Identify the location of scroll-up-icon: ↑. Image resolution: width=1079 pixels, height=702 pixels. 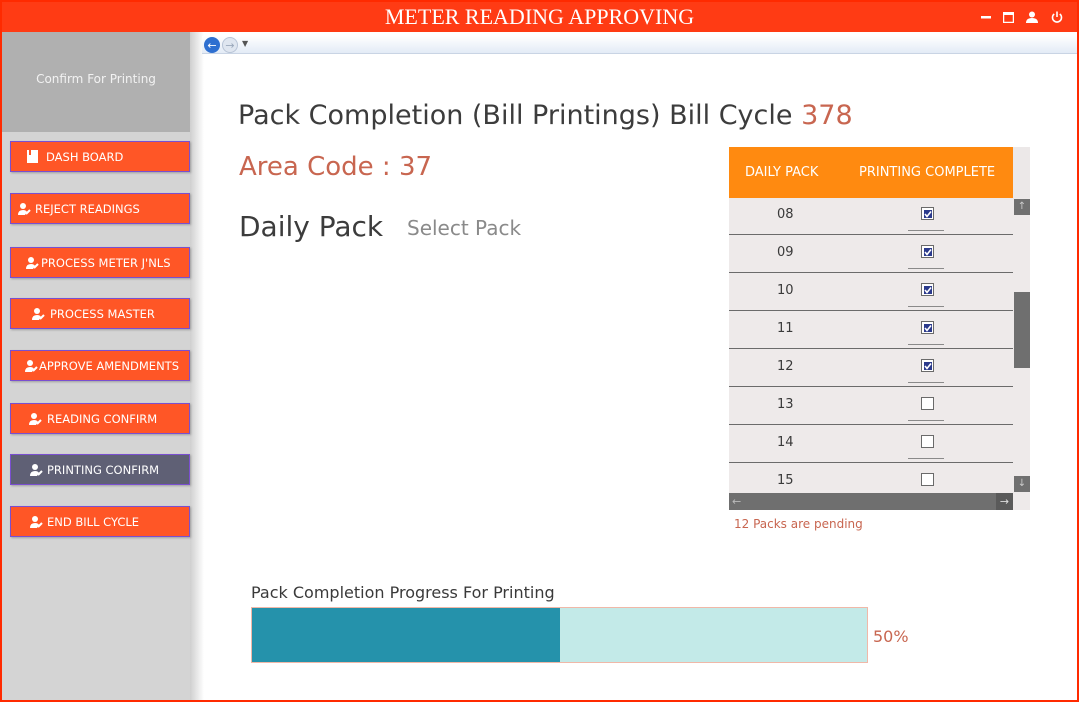
(1022, 207).